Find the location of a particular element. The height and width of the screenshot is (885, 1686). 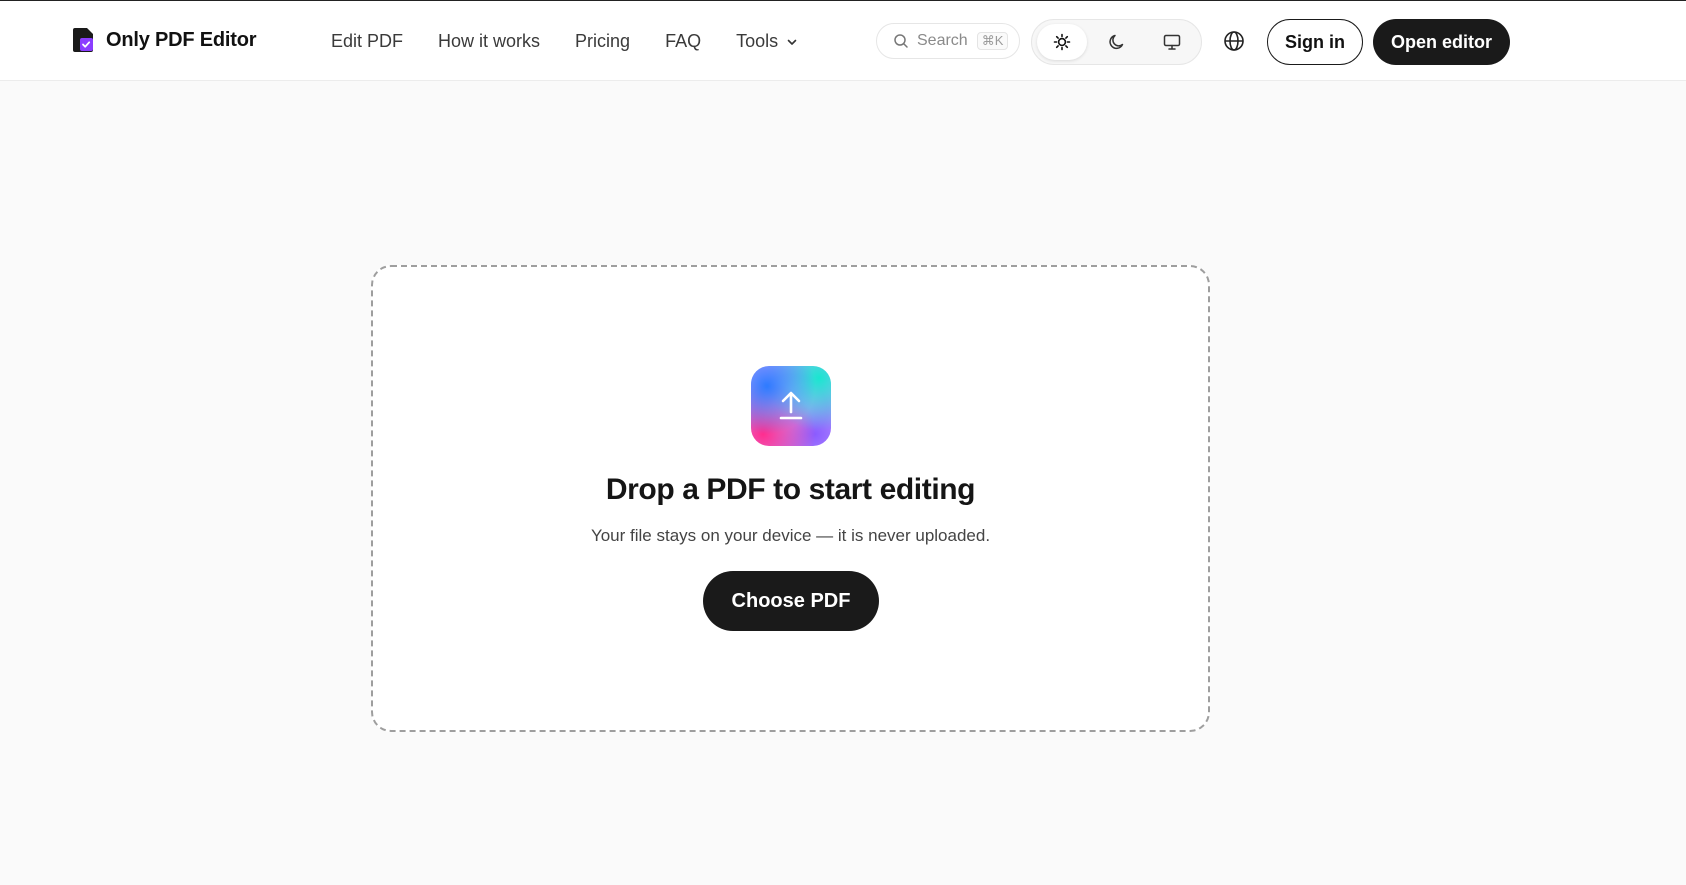

site-logo: Only PDF Editor is located at coordinates (164, 40).